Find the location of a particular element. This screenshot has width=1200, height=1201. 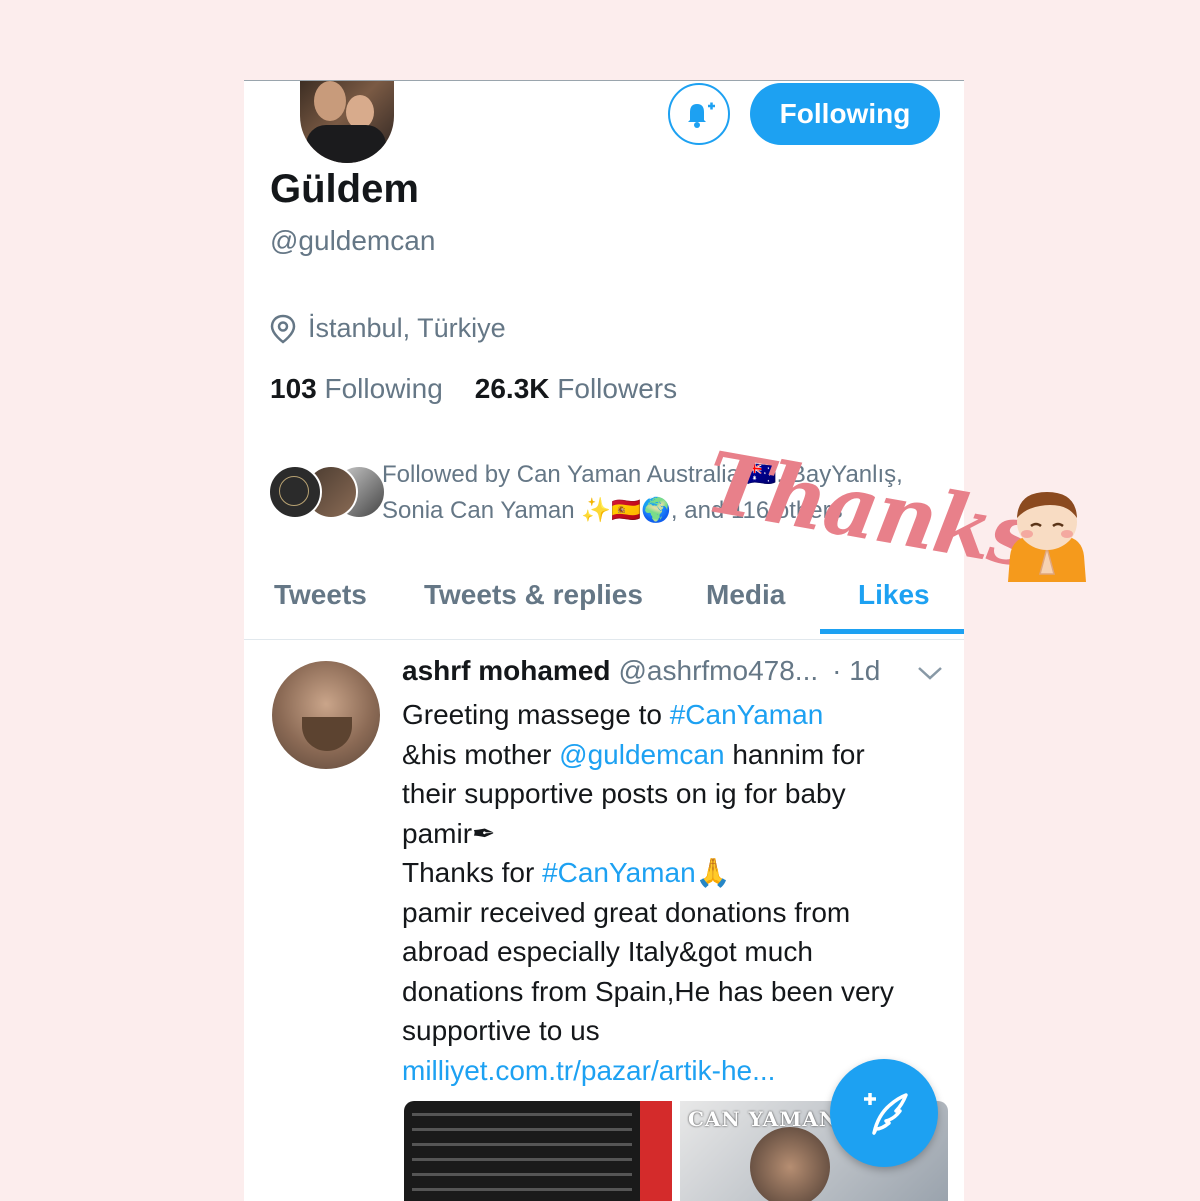

active-tab-indicator is located at coordinates (892, 631).